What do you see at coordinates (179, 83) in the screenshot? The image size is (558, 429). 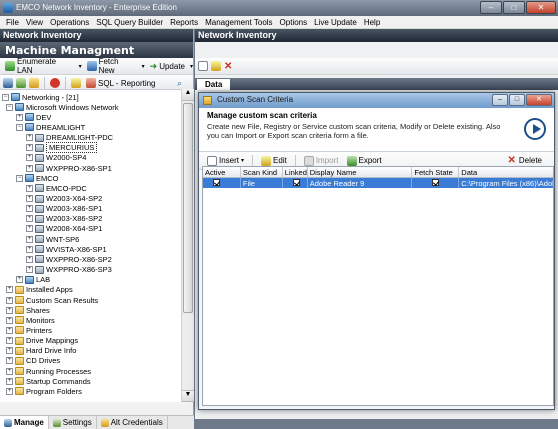 I see `search-icon: ⌕` at bounding box center [179, 83].